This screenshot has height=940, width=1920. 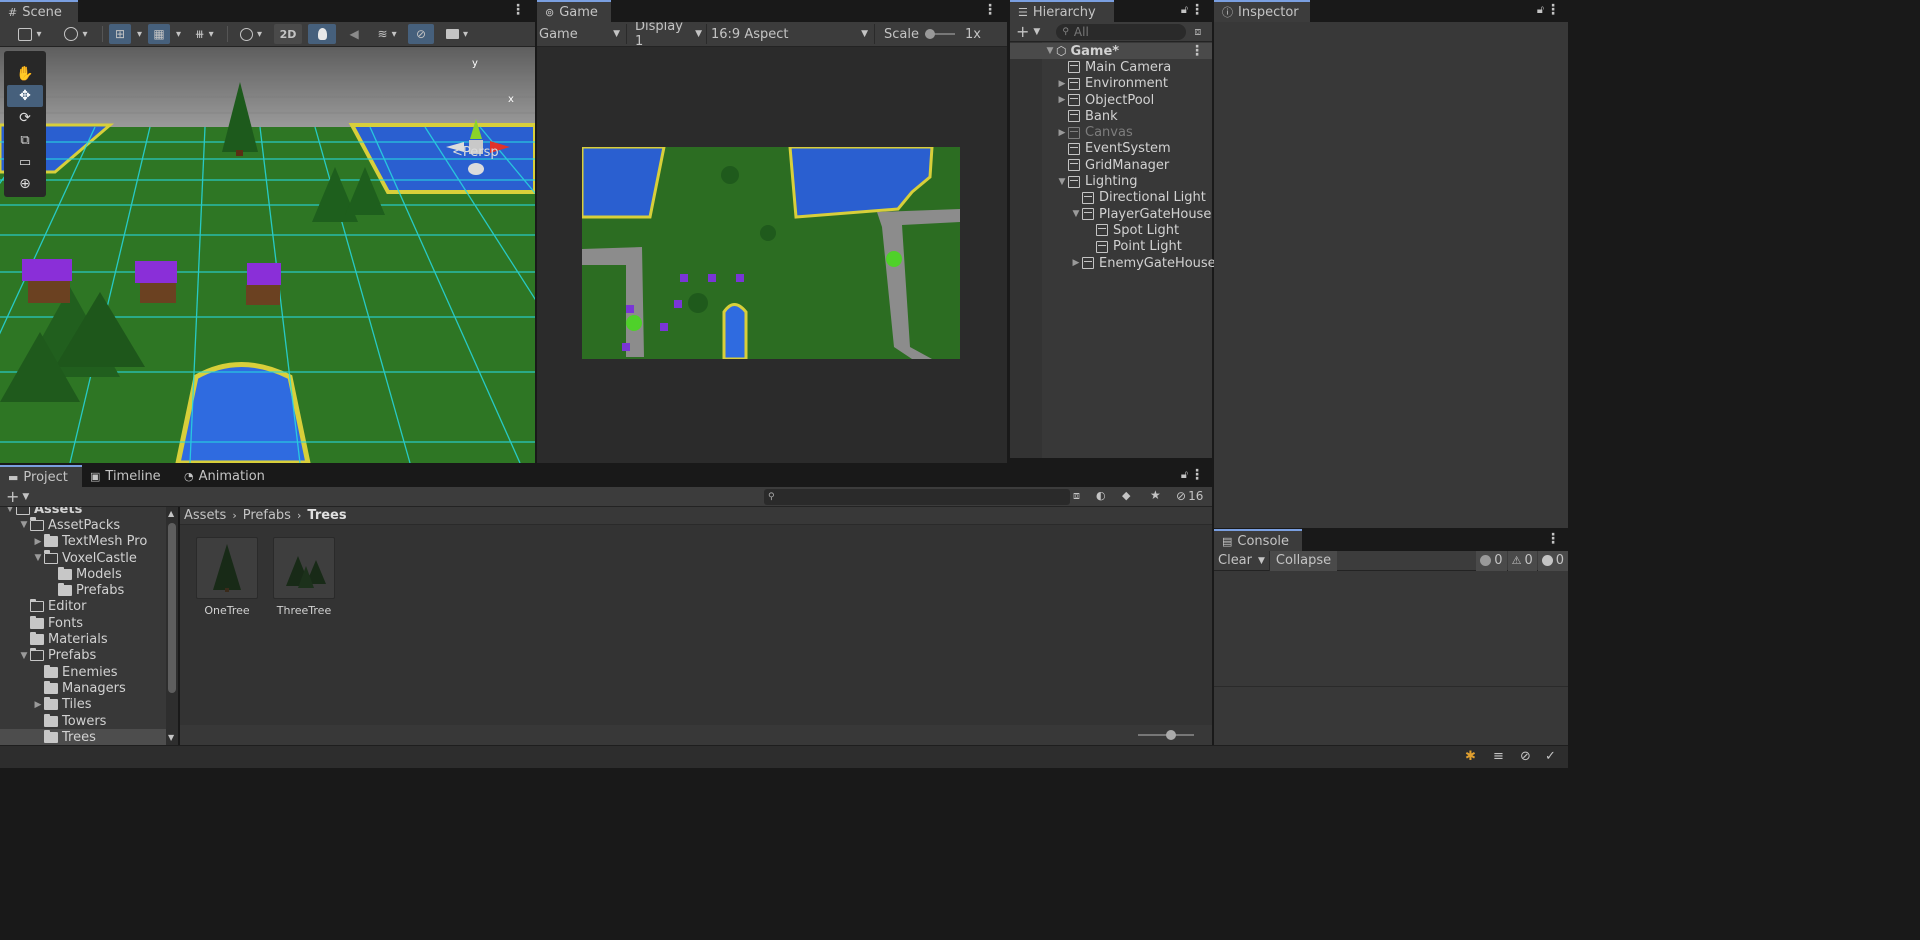 I want to click on hierarchy-item: Bank, so click(x=1111, y=116).